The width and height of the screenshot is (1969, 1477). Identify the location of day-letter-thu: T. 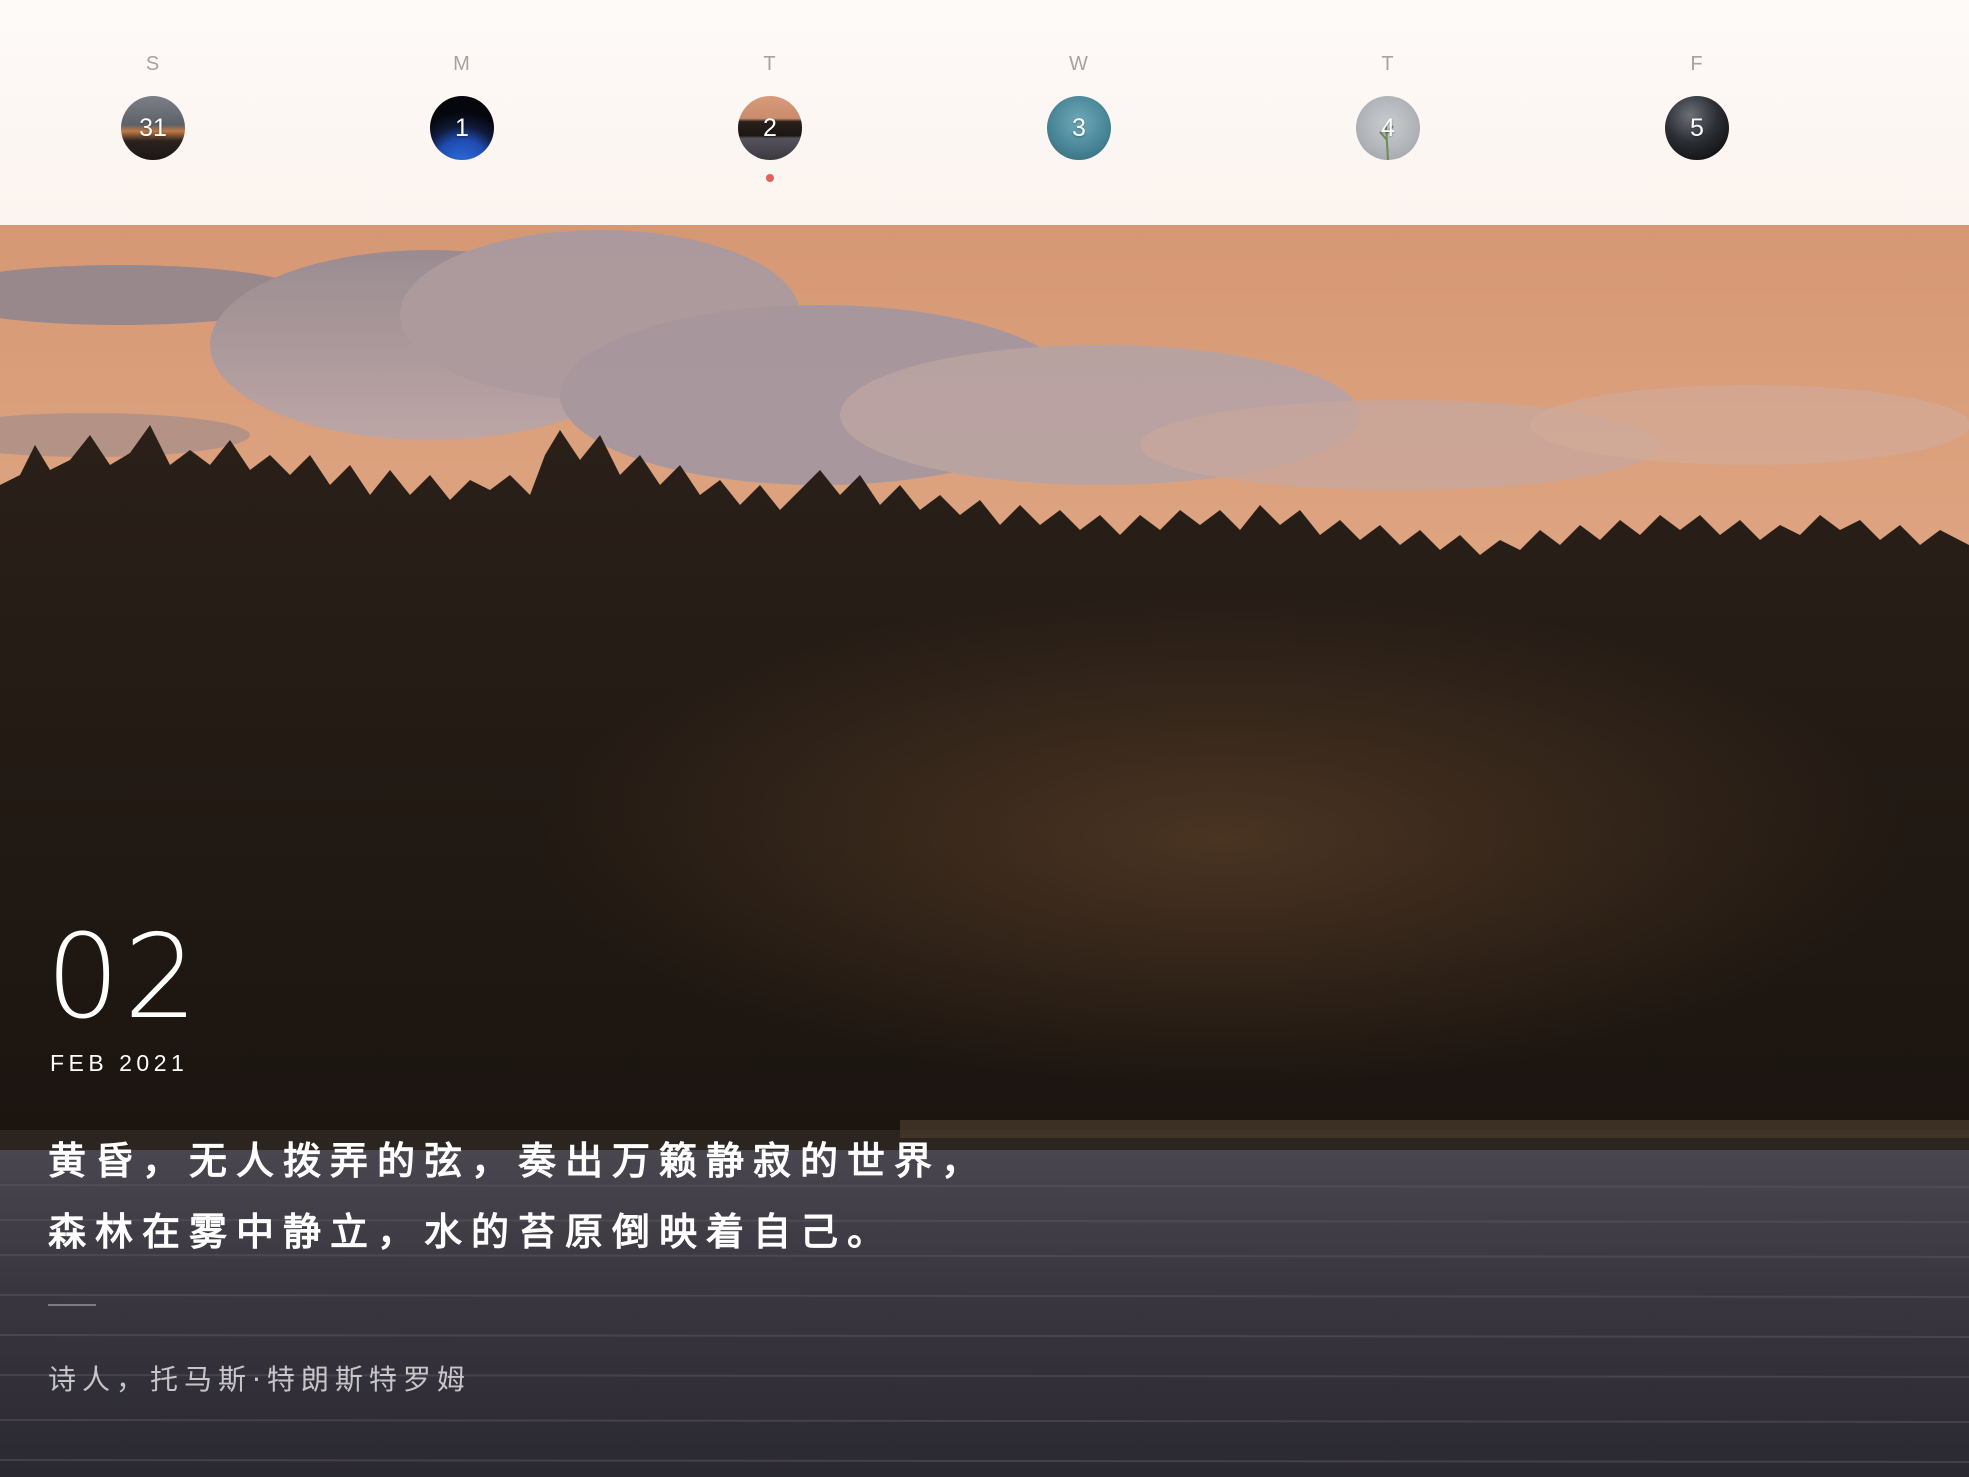
(1388, 64).